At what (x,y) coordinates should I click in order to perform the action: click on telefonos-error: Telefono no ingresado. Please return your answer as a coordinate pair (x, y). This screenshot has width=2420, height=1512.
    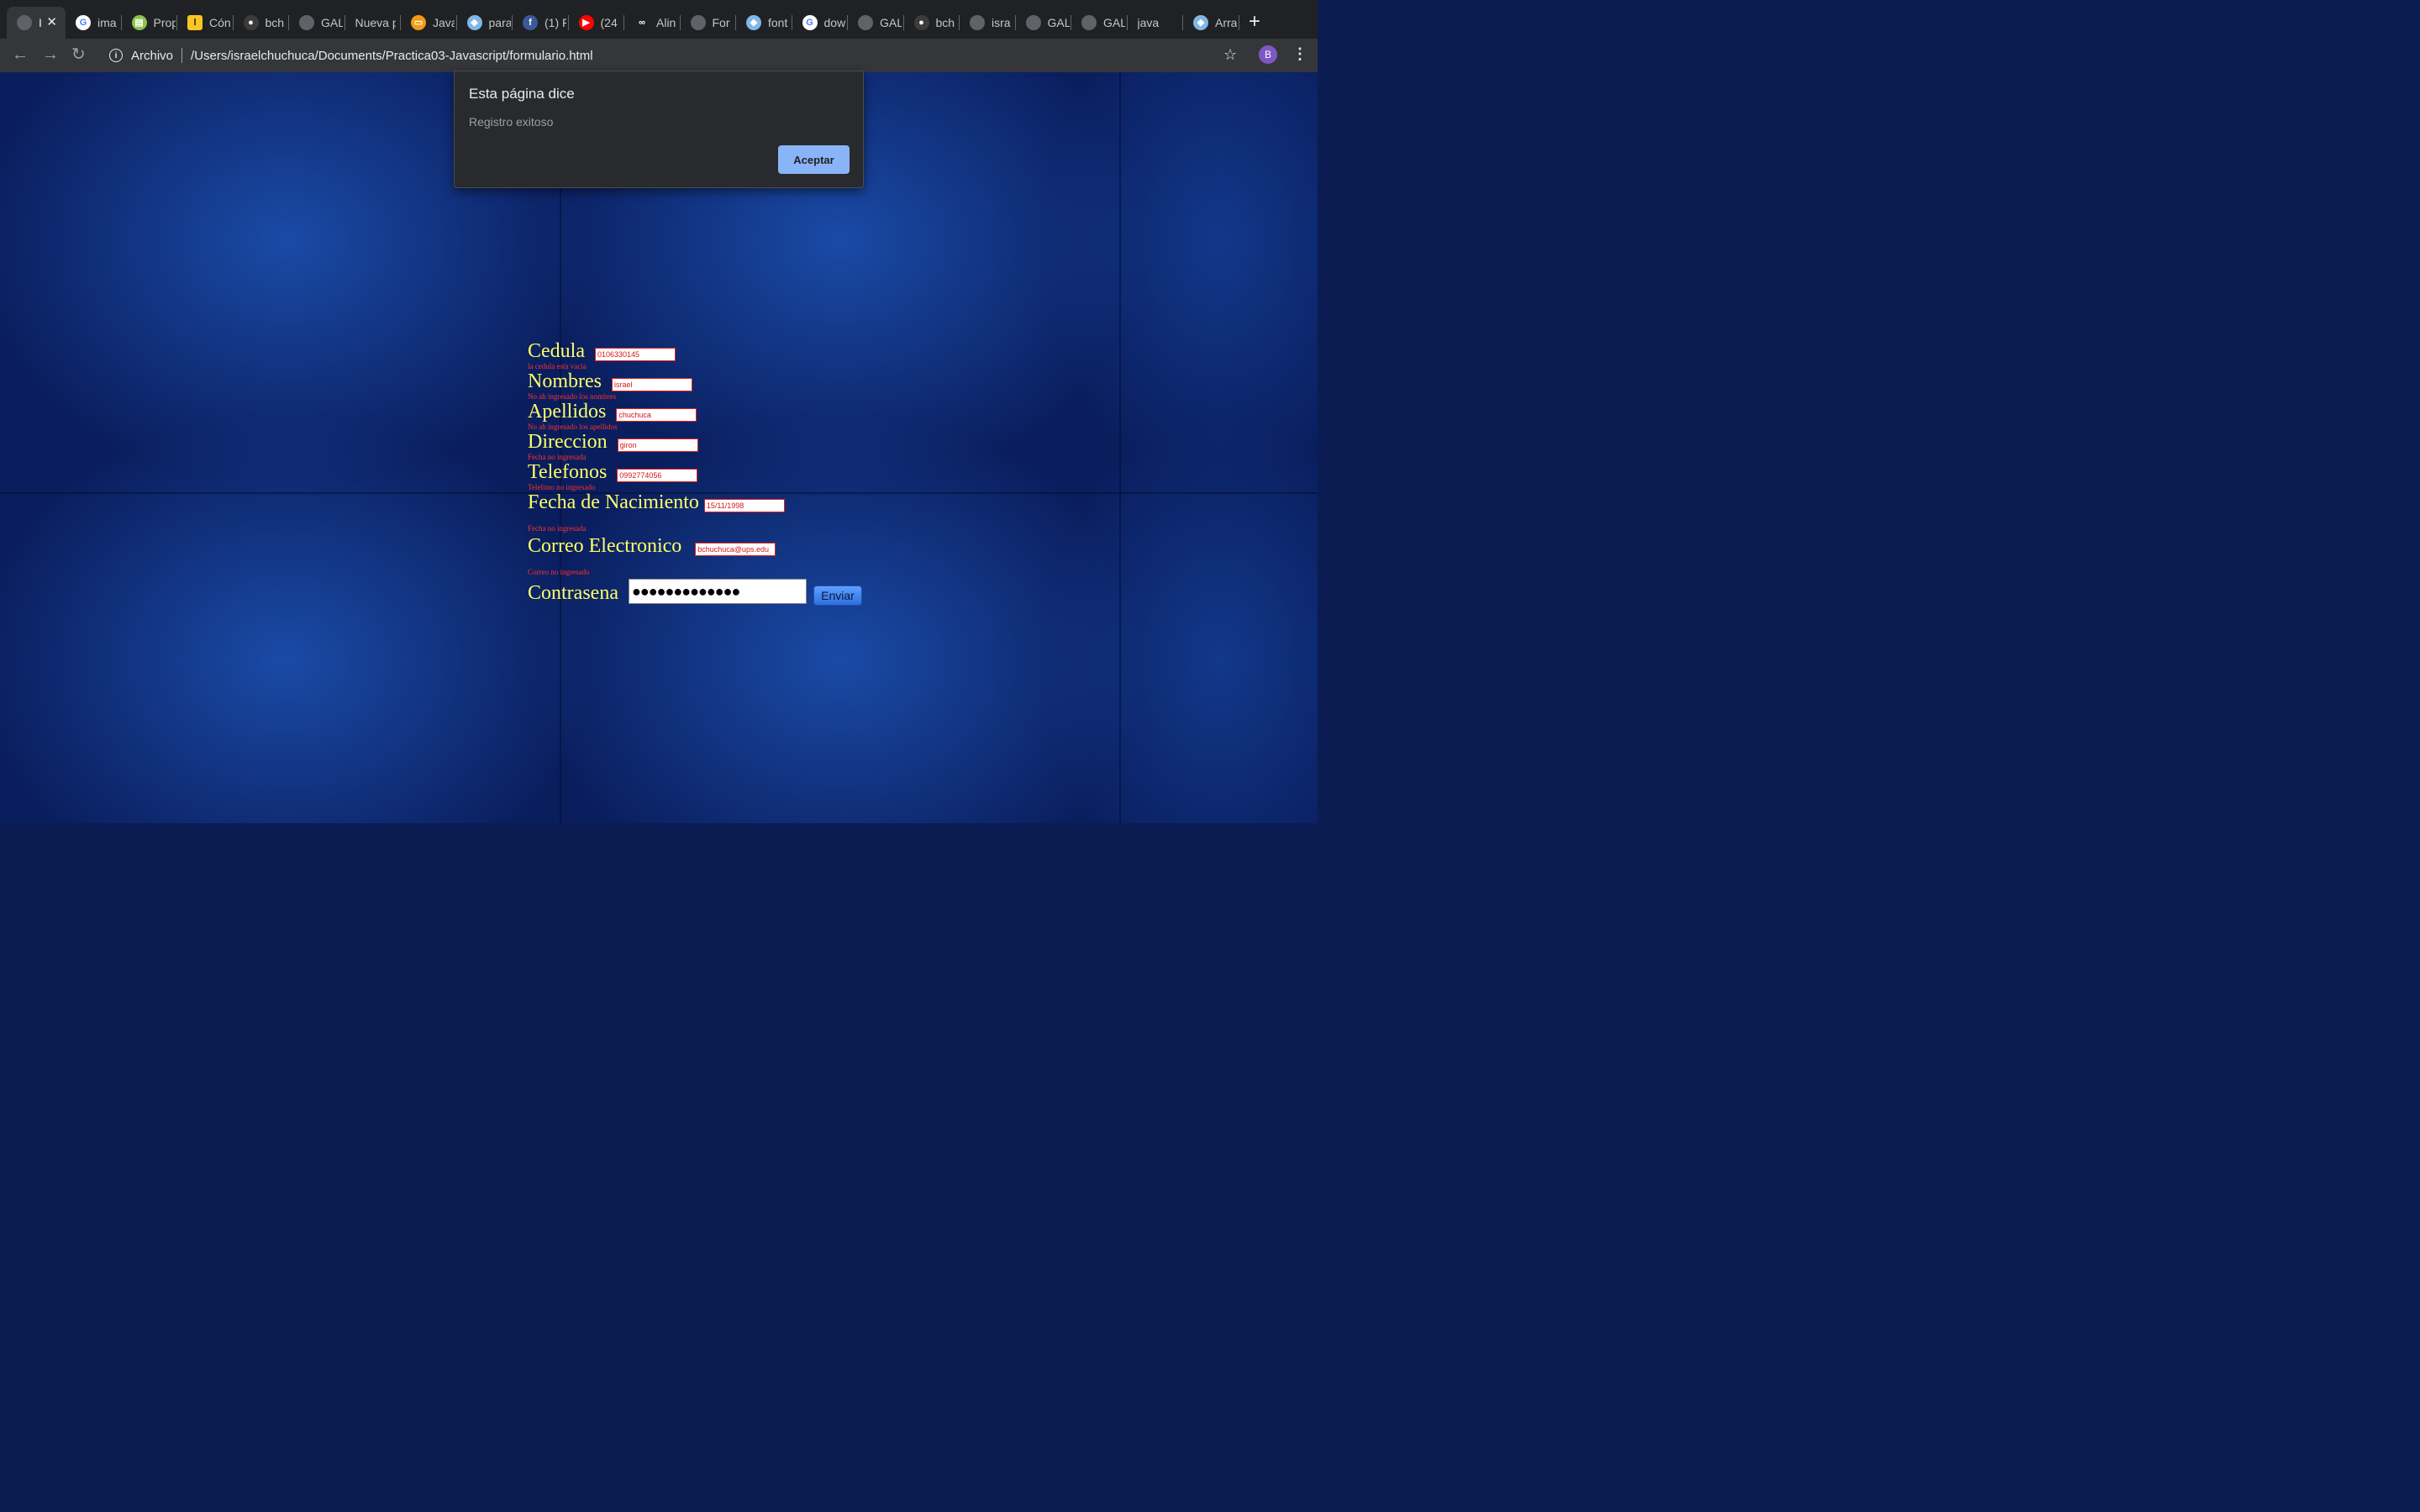
    Looking at the image, I should click on (562, 487).